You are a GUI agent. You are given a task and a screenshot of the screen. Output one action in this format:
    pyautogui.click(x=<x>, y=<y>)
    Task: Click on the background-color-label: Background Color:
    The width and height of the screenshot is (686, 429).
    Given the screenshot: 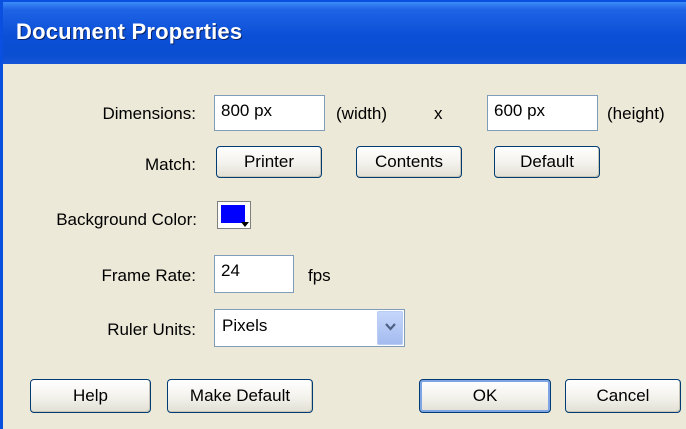 What is the action you would take?
    pyautogui.click(x=126, y=219)
    